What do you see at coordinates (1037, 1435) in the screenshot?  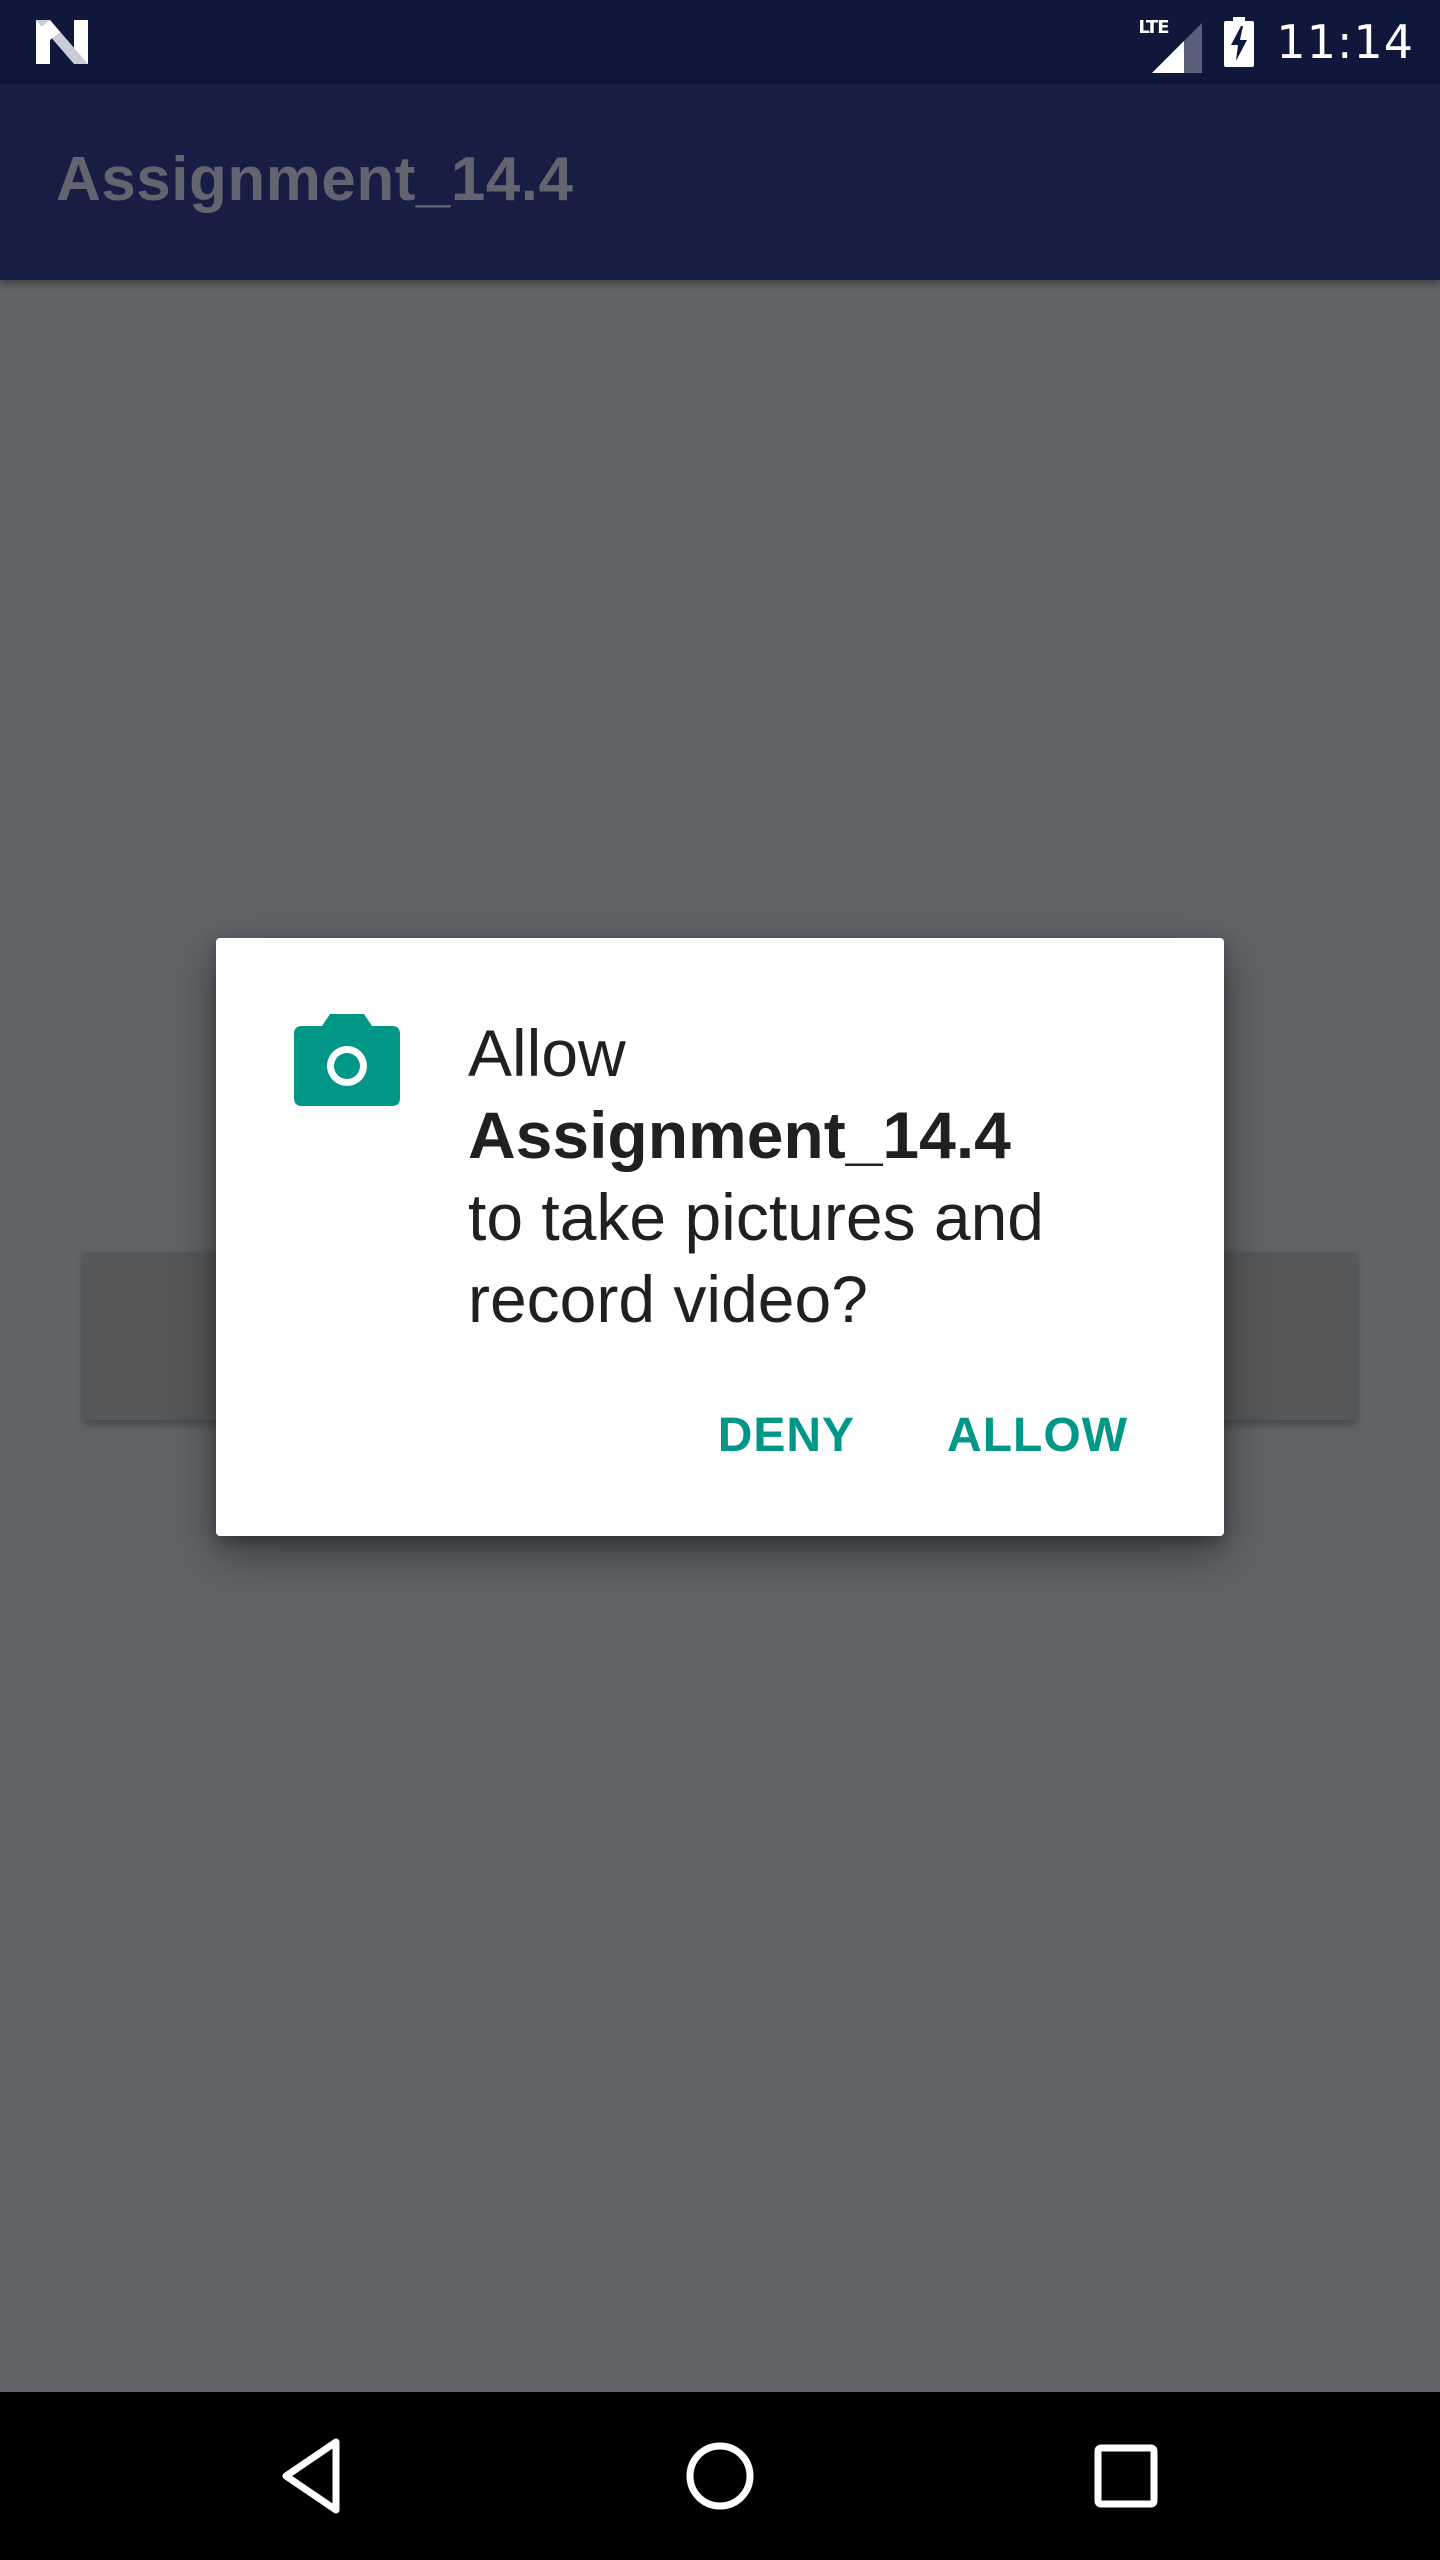 I see `allow-button: ALLOW` at bounding box center [1037, 1435].